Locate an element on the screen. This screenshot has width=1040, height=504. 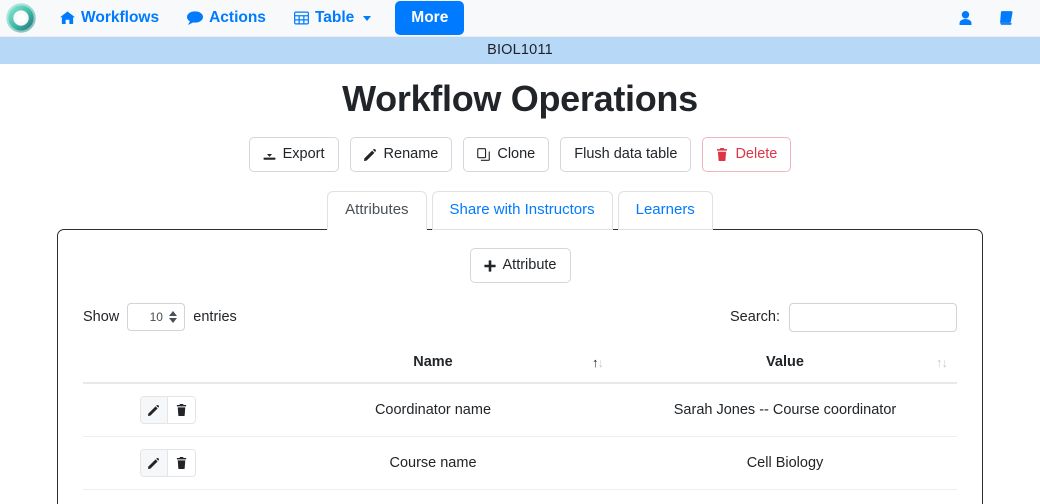
datatable-search-control: Search: is located at coordinates (843, 317).